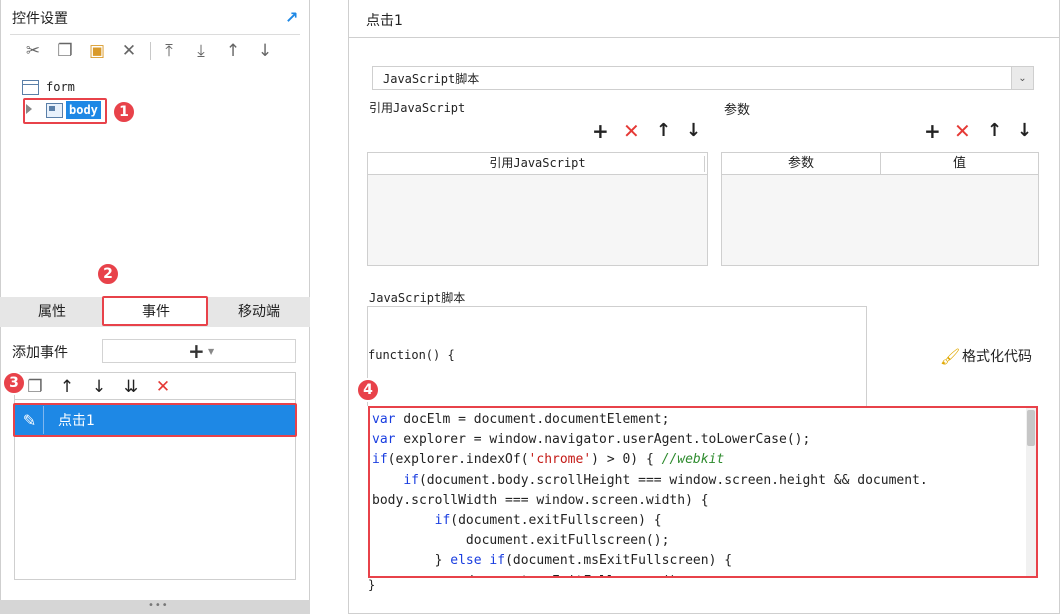 This screenshot has height=614, width=1060. Describe the element at coordinates (417, 298) in the screenshot. I see `script-section-label: JavaScript脚本` at that location.